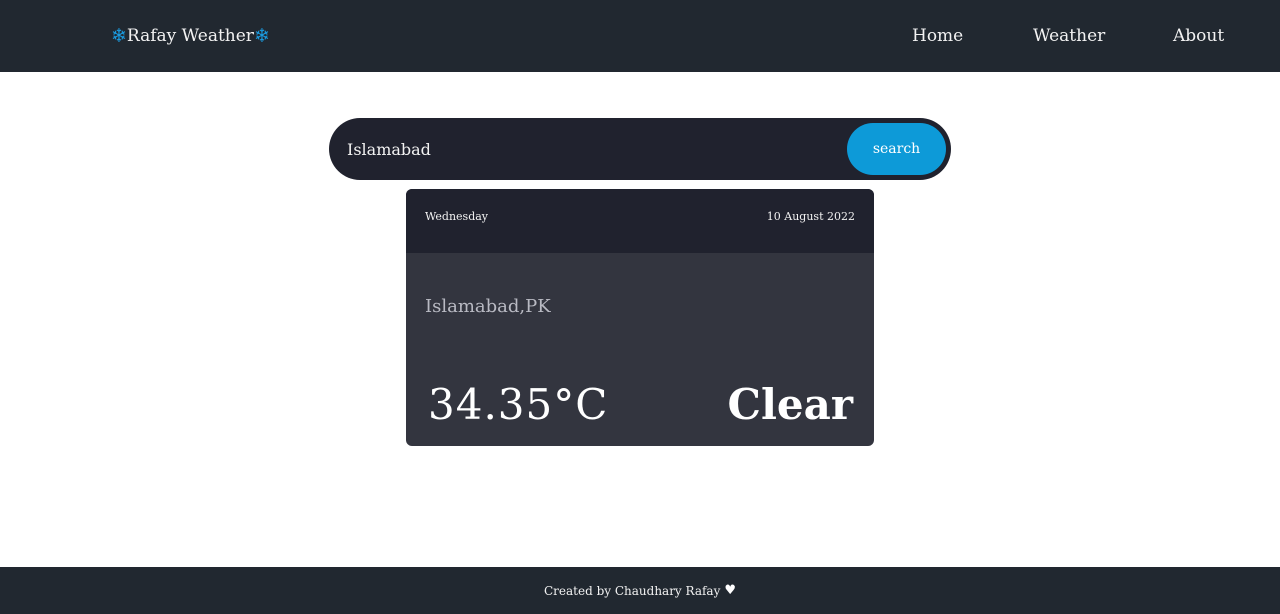  Describe the element at coordinates (1198, 36) in the screenshot. I see `nav-link-about: About` at that location.